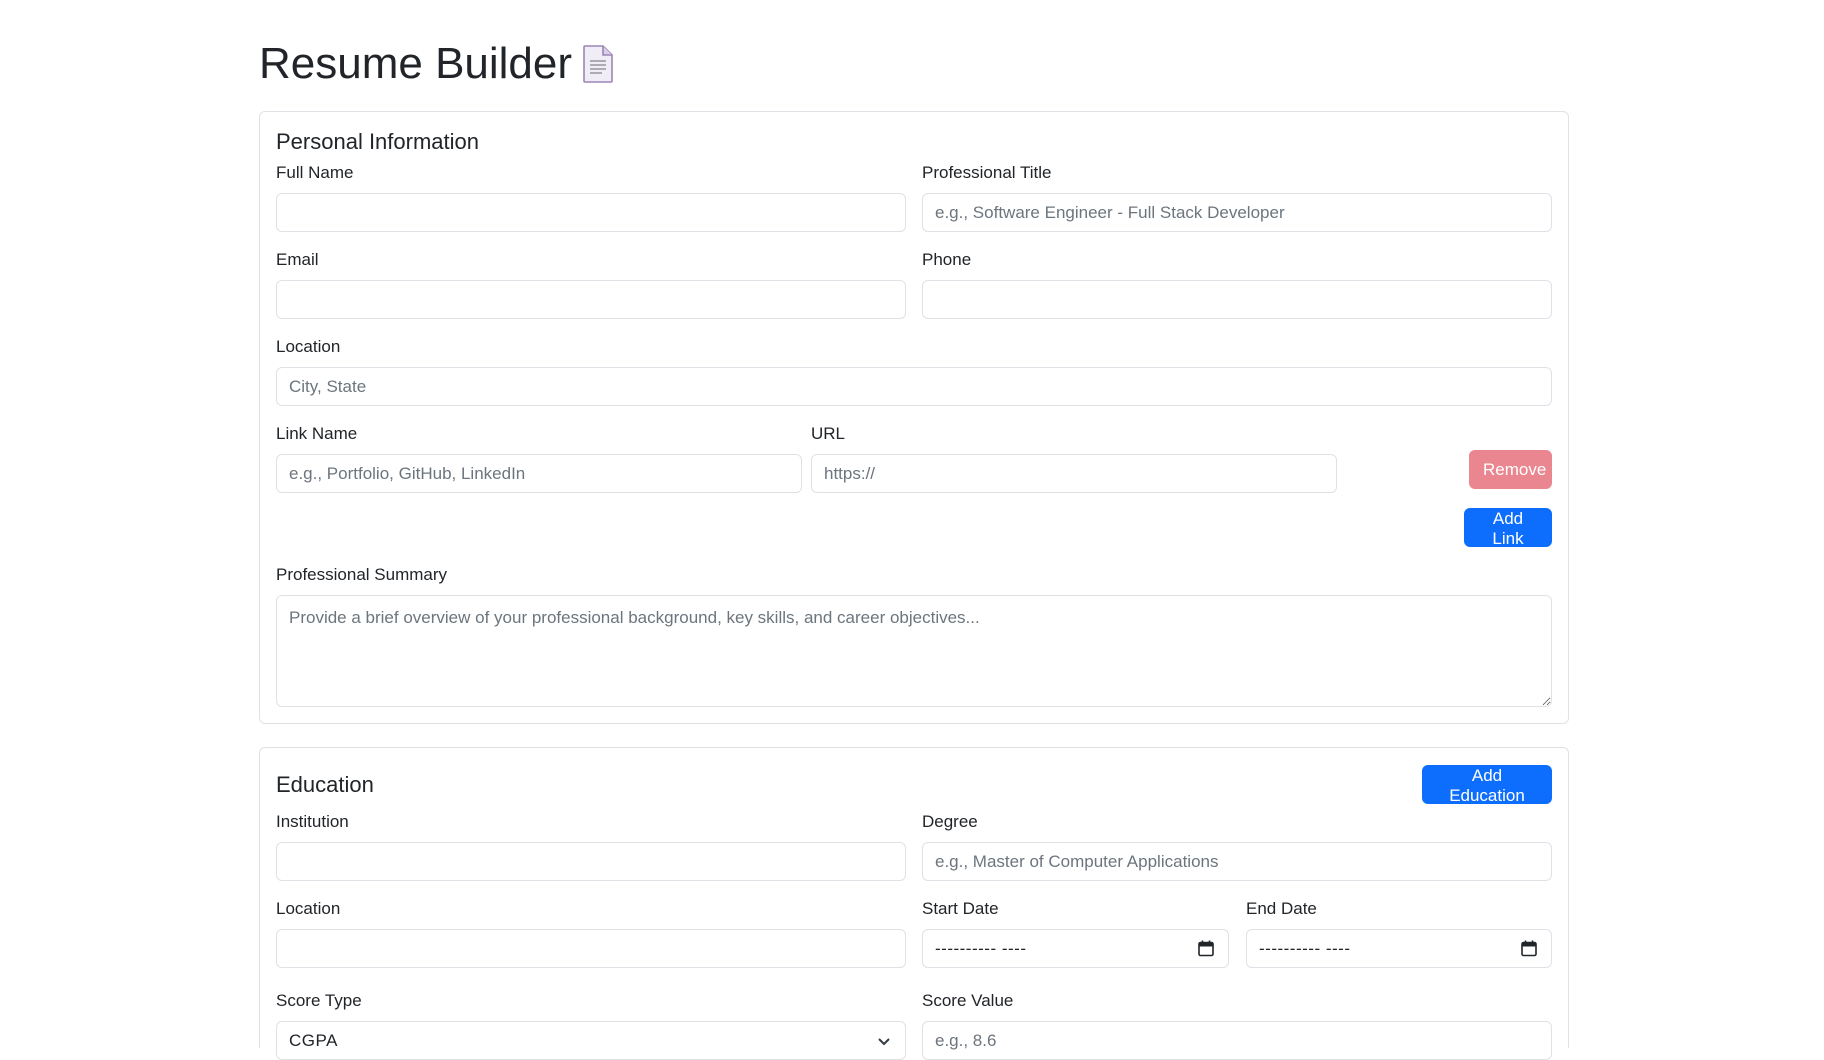 This screenshot has width=1824, height=1060. I want to click on email-label: Email, so click(297, 259).